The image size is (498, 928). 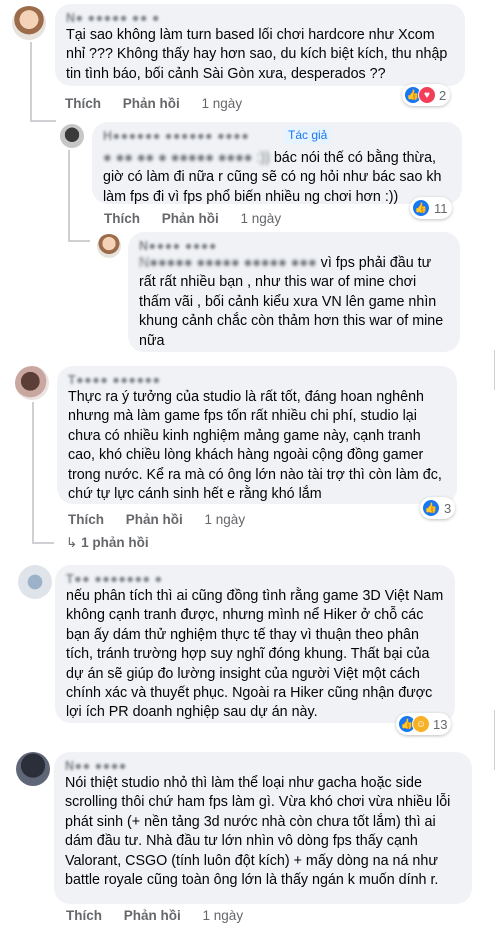 What do you see at coordinates (72, 542) in the screenshot?
I see `reply-arrow-icon: ↳` at bounding box center [72, 542].